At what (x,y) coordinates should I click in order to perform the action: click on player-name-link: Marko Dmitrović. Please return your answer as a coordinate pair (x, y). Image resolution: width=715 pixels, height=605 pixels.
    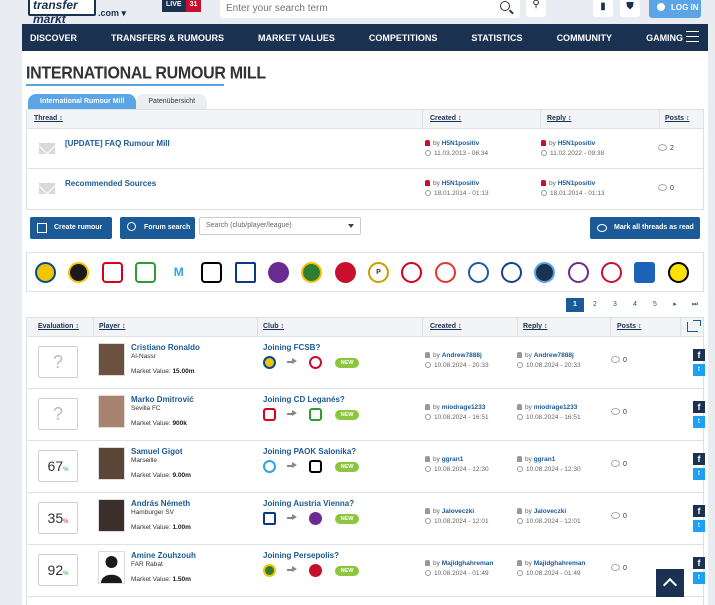
    Looking at the image, I should click on (162, 399).